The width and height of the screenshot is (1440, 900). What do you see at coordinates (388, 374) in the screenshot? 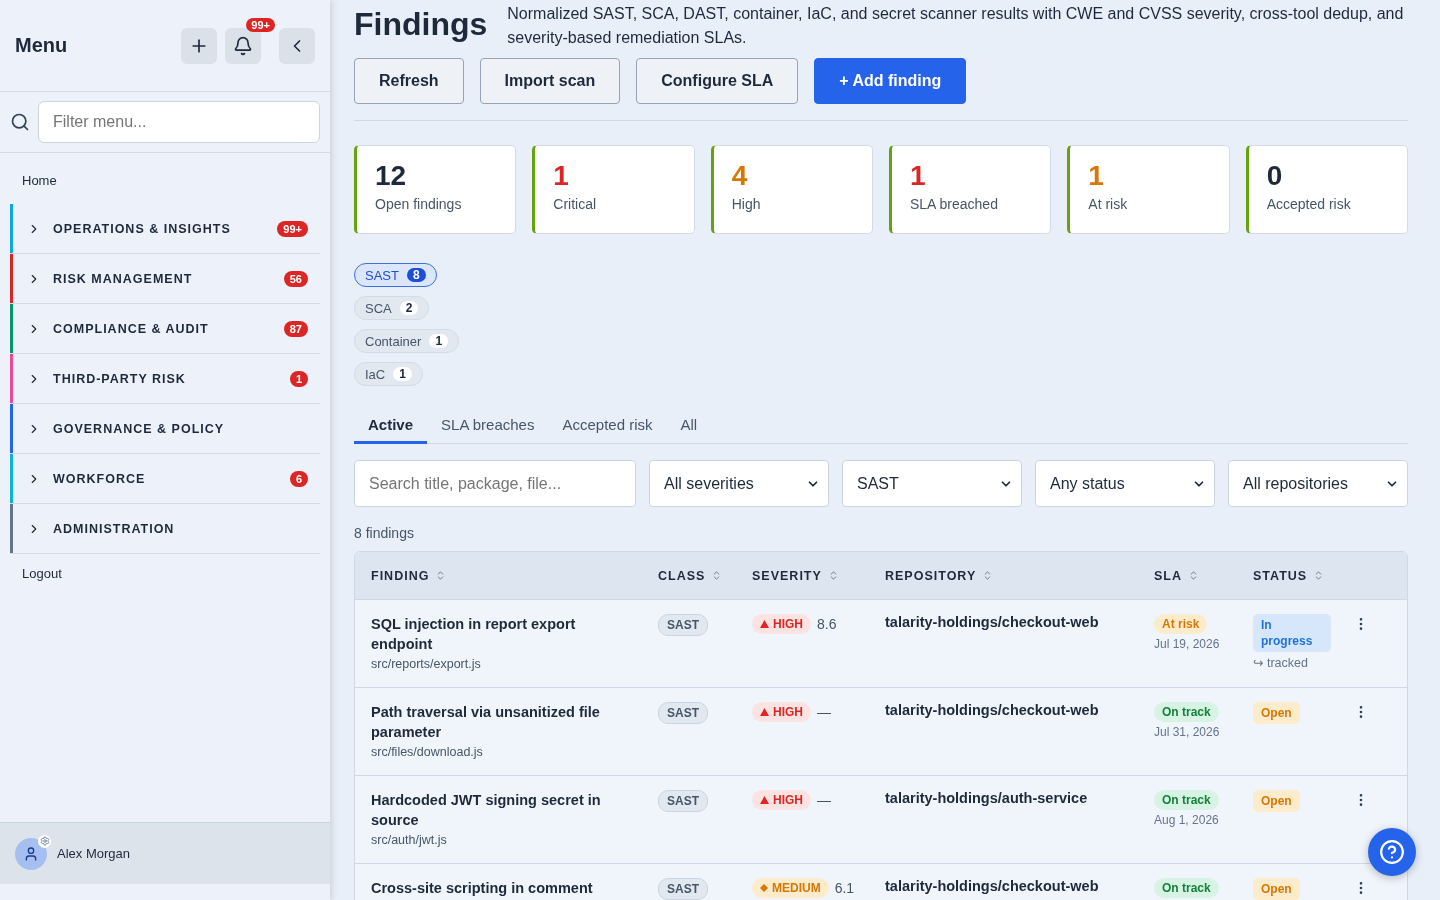
I see `filter-chip: IaC 1` at bounding box center [388, 374].